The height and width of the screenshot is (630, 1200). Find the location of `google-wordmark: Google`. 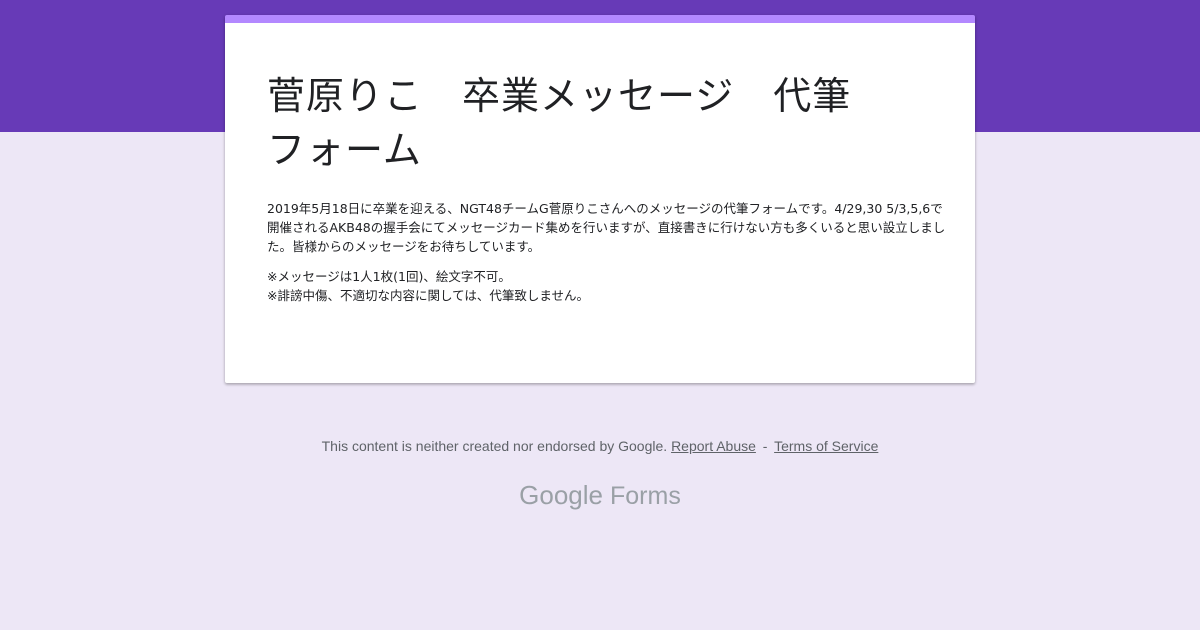

google-wordmark: Google is located at coordinates (561, 495).